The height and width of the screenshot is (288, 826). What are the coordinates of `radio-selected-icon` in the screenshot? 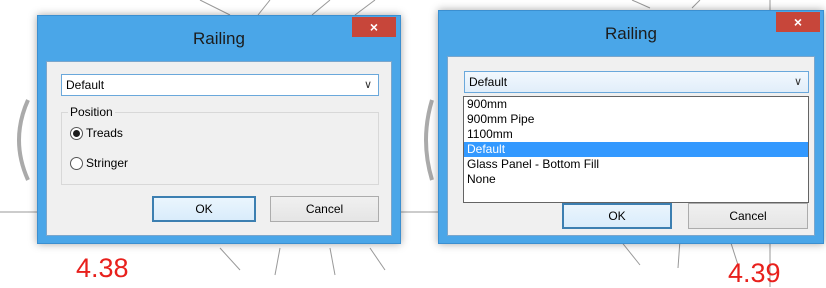 It's located at (76, 134).